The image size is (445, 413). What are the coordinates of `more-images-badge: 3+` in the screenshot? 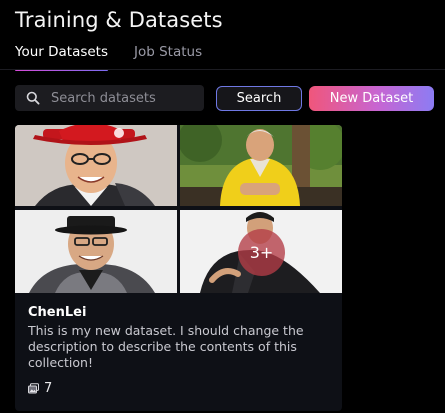 It's located at (261, 252).